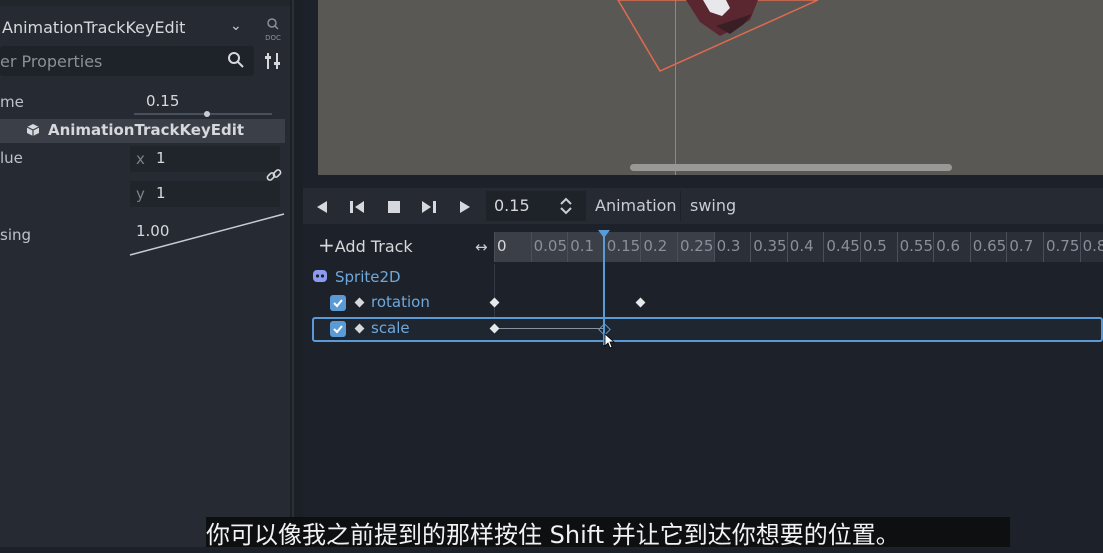  Describe the element at coordinates (536, 206) in the screenshot. I see `current-time-field: 0.15` at that location.